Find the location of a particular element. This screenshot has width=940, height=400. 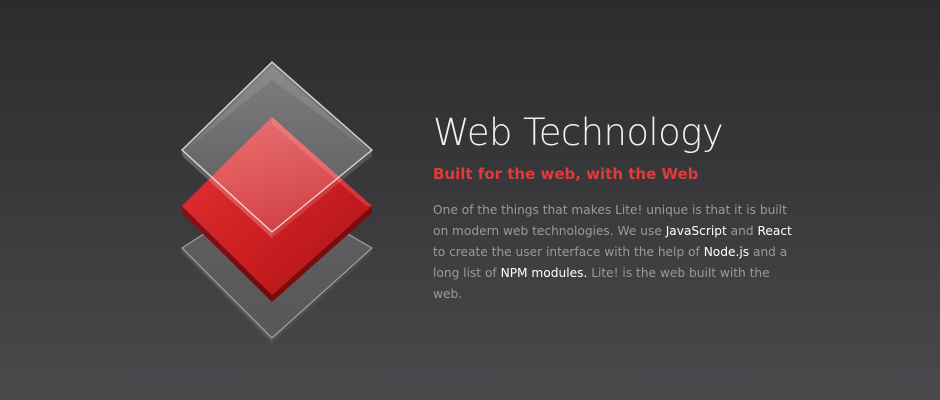

highlight-javascript: JavaScript is located at coordinates (696, 231).